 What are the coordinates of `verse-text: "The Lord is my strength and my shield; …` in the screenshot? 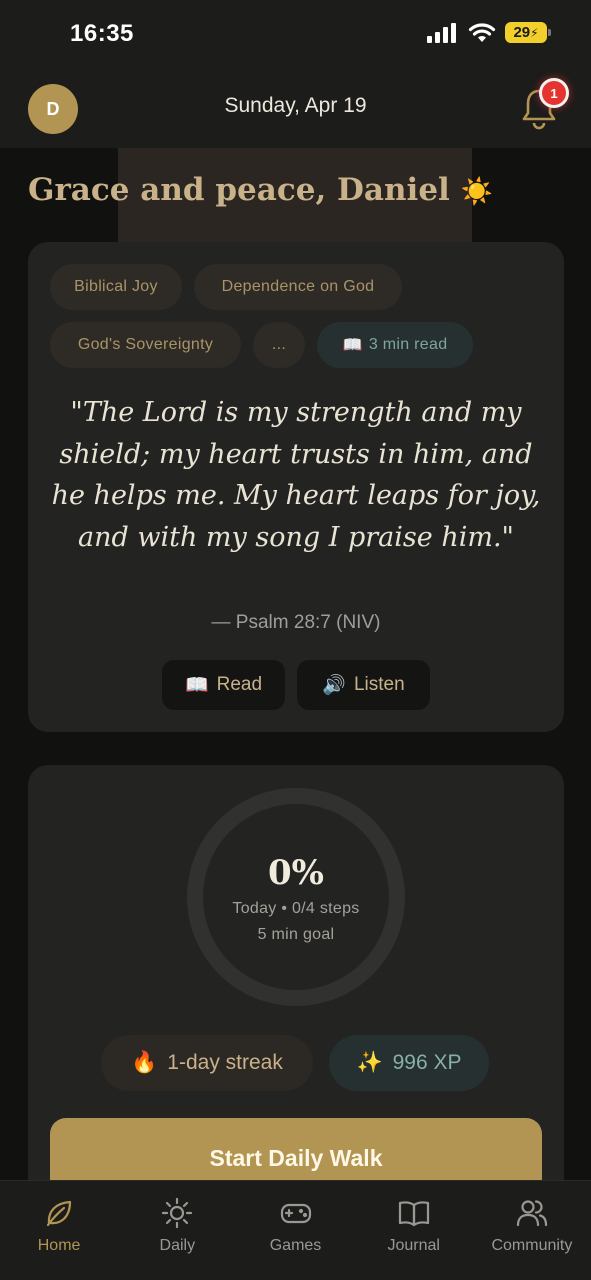 It's located at (296, 475).